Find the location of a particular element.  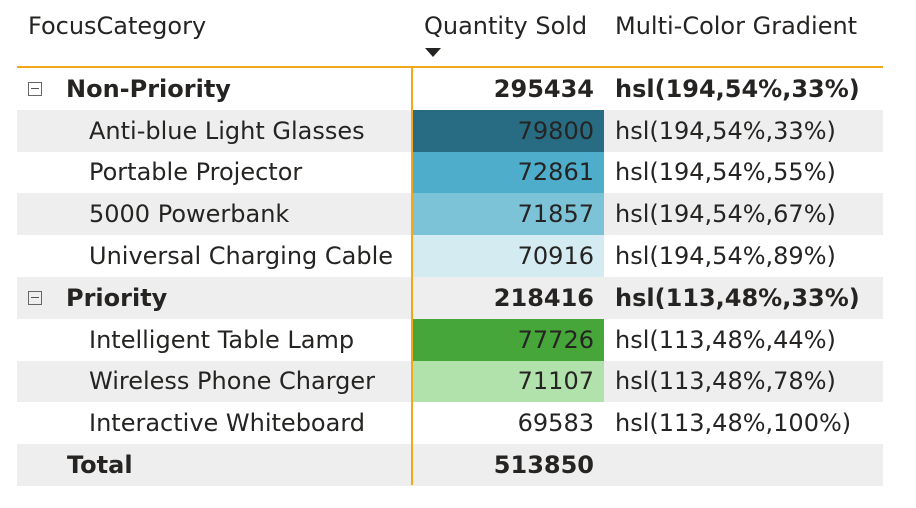

quantity-cell: 71857 is located at coordinates (508, 214).